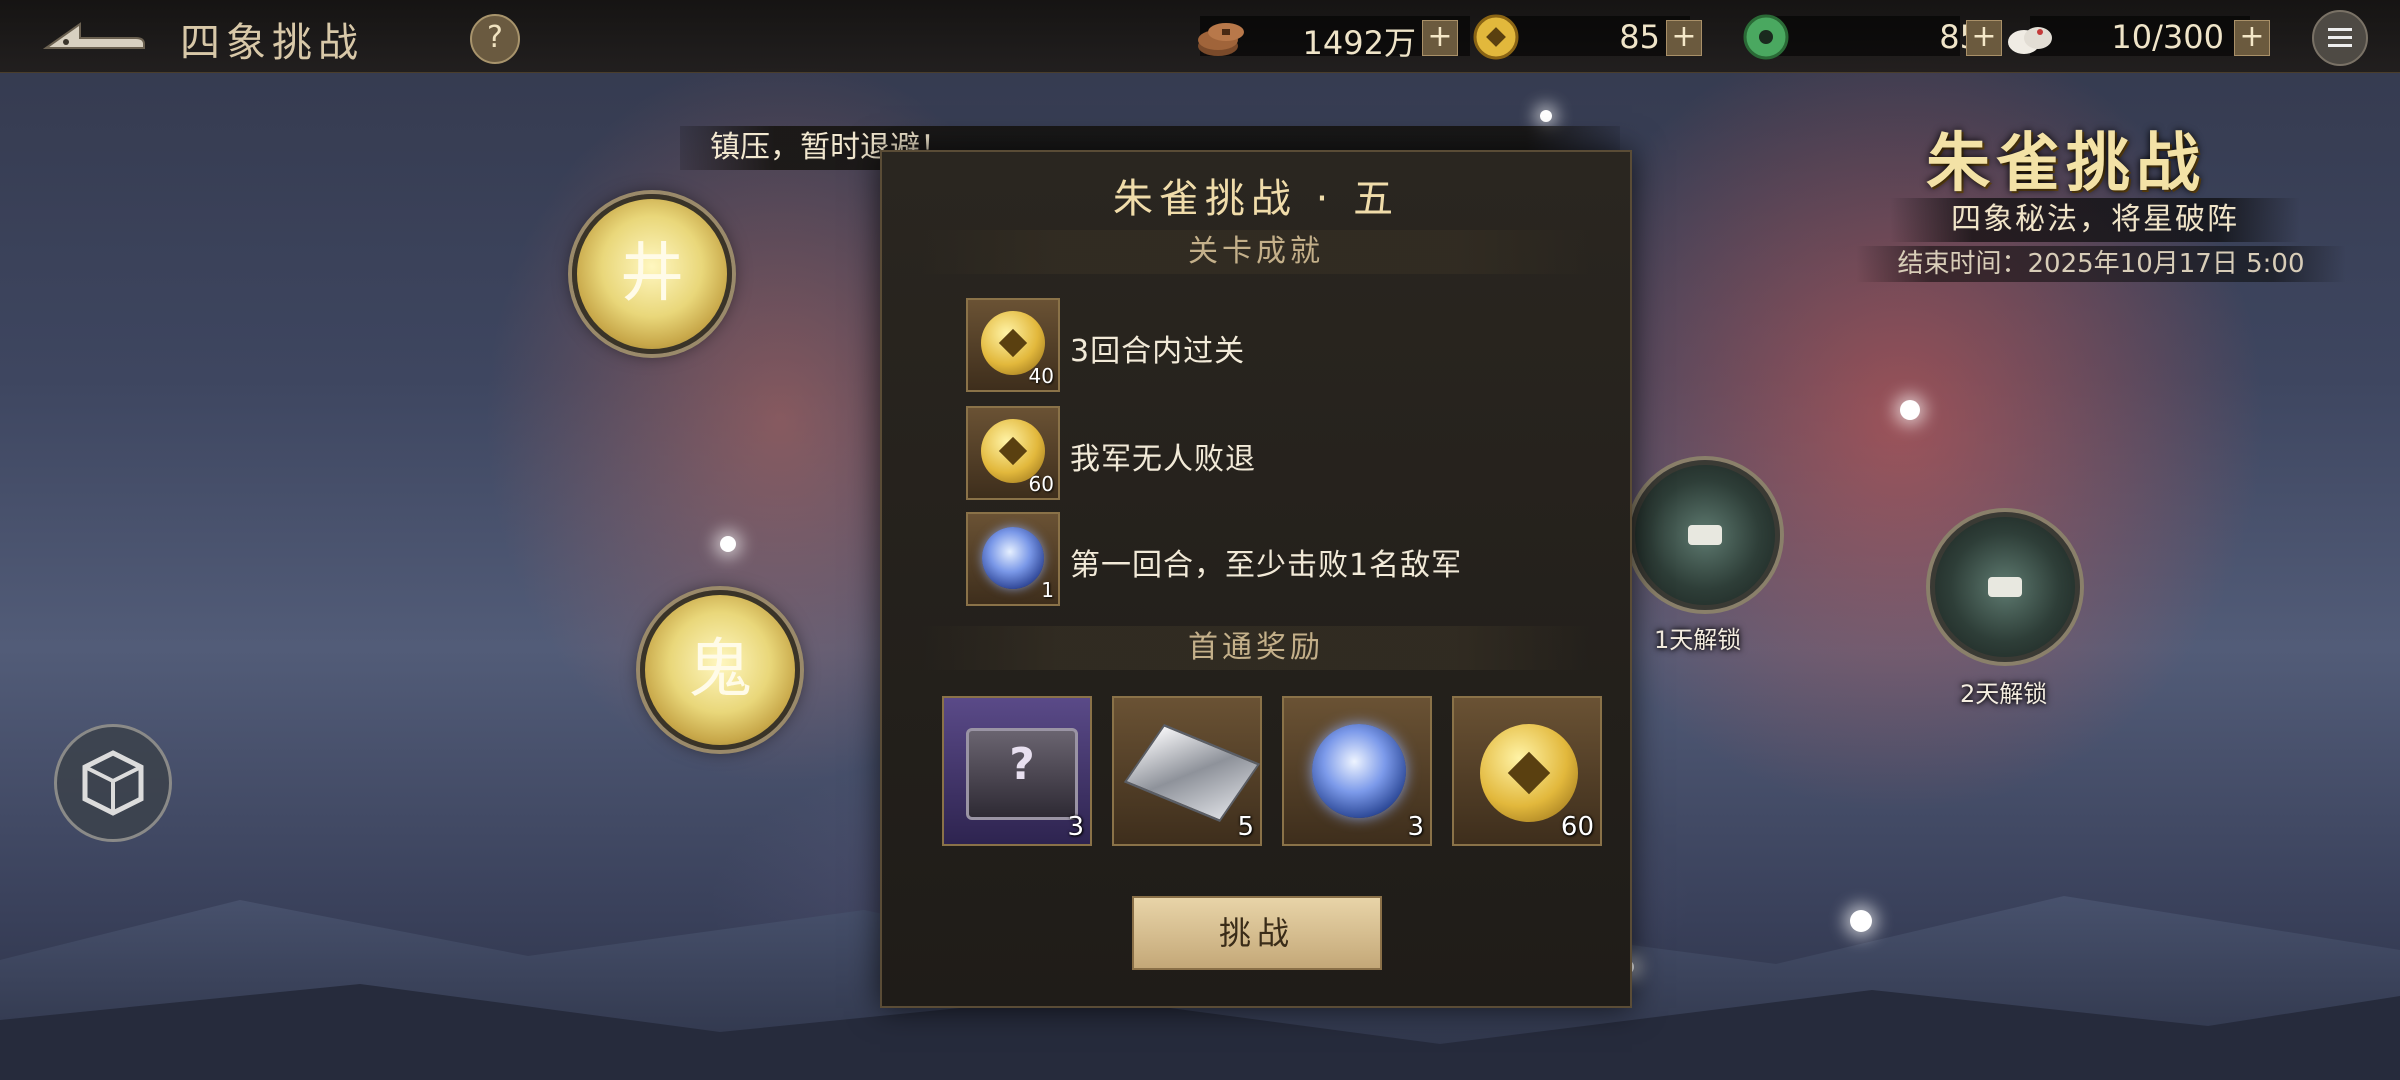  What do you see at coordinates (1440, 38) in the screenshot?
I see `copper-plus-button: +` at bounding box center [1440, 38].